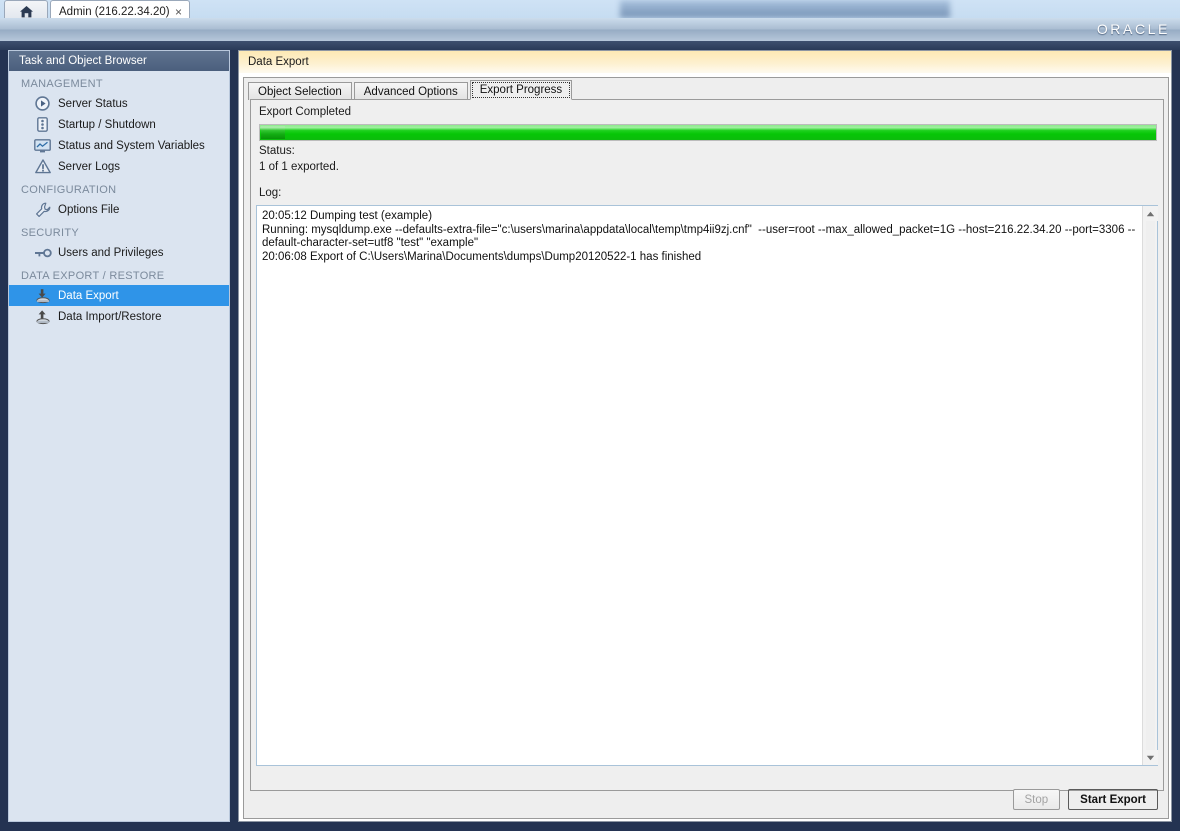 The height and width of the screenshot is (831, 1180). Describe the element at coordinates (93, 103) in the screenshot. I see `sidebar-item-label: Server Status` at that location.